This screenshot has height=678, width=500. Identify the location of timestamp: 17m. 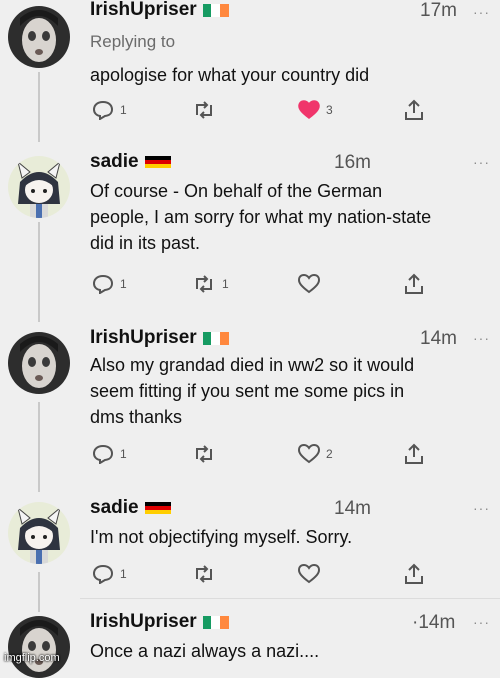
(438, 11).